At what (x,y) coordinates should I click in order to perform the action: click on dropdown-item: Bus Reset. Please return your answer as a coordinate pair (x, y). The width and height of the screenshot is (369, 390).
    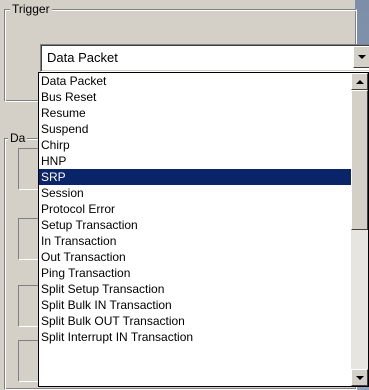
    Looking at the image, I should click on (195, 97).